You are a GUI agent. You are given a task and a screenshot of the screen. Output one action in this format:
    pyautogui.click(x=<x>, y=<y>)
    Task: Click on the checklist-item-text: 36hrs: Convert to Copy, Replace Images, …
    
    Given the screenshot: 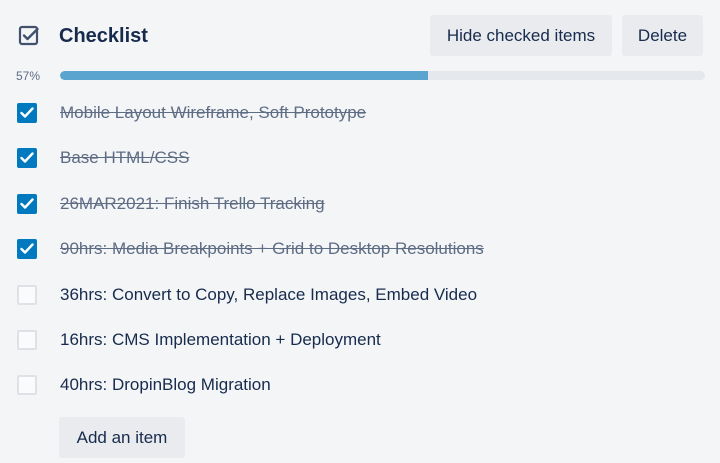 What is the action you would take?
    pyautogui.click(x=268, y=295)
    